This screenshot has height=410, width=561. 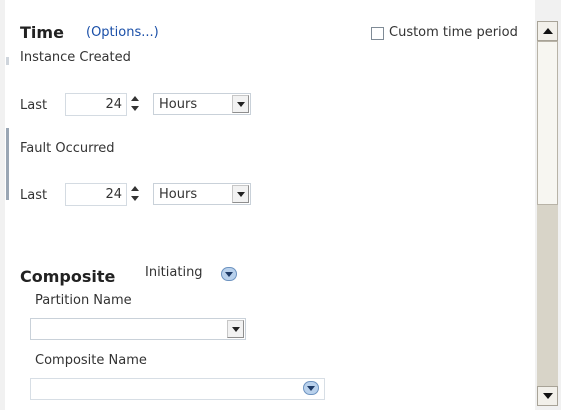 I want to click on composite-mode-dropdown-icon, so click(x=229, y=274).